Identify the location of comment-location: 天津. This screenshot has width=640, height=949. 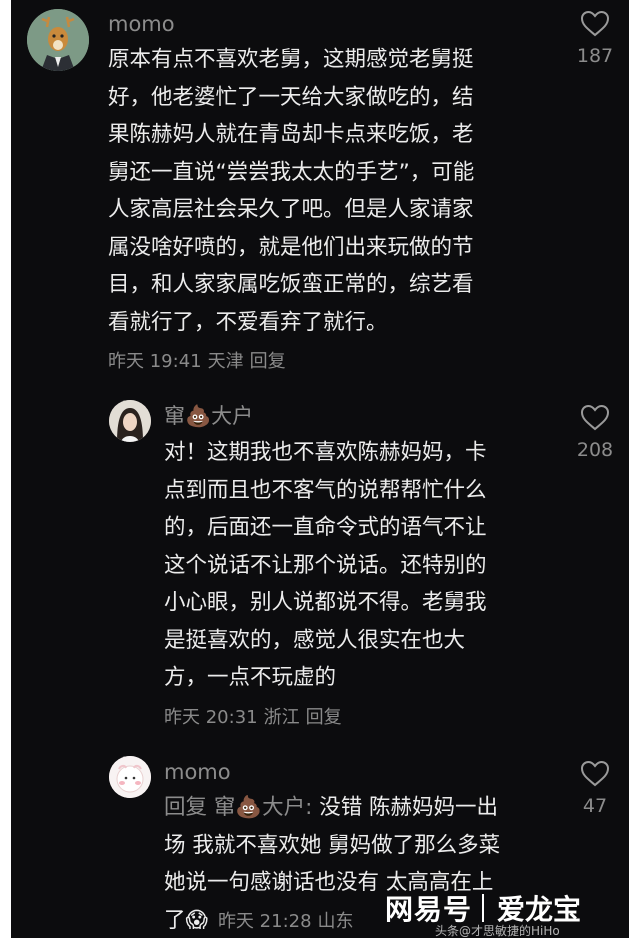
(225, 361).